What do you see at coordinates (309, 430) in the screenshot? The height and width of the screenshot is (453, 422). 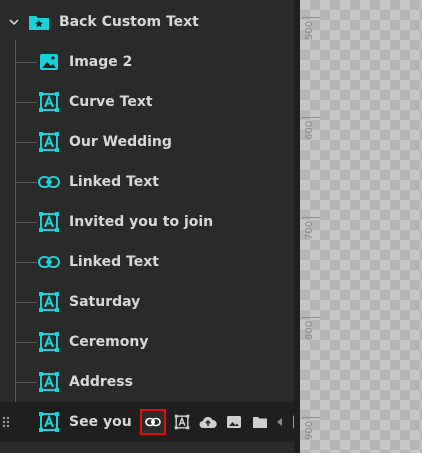 I see `ruler-label: 900` at bounding box center [309, 430].